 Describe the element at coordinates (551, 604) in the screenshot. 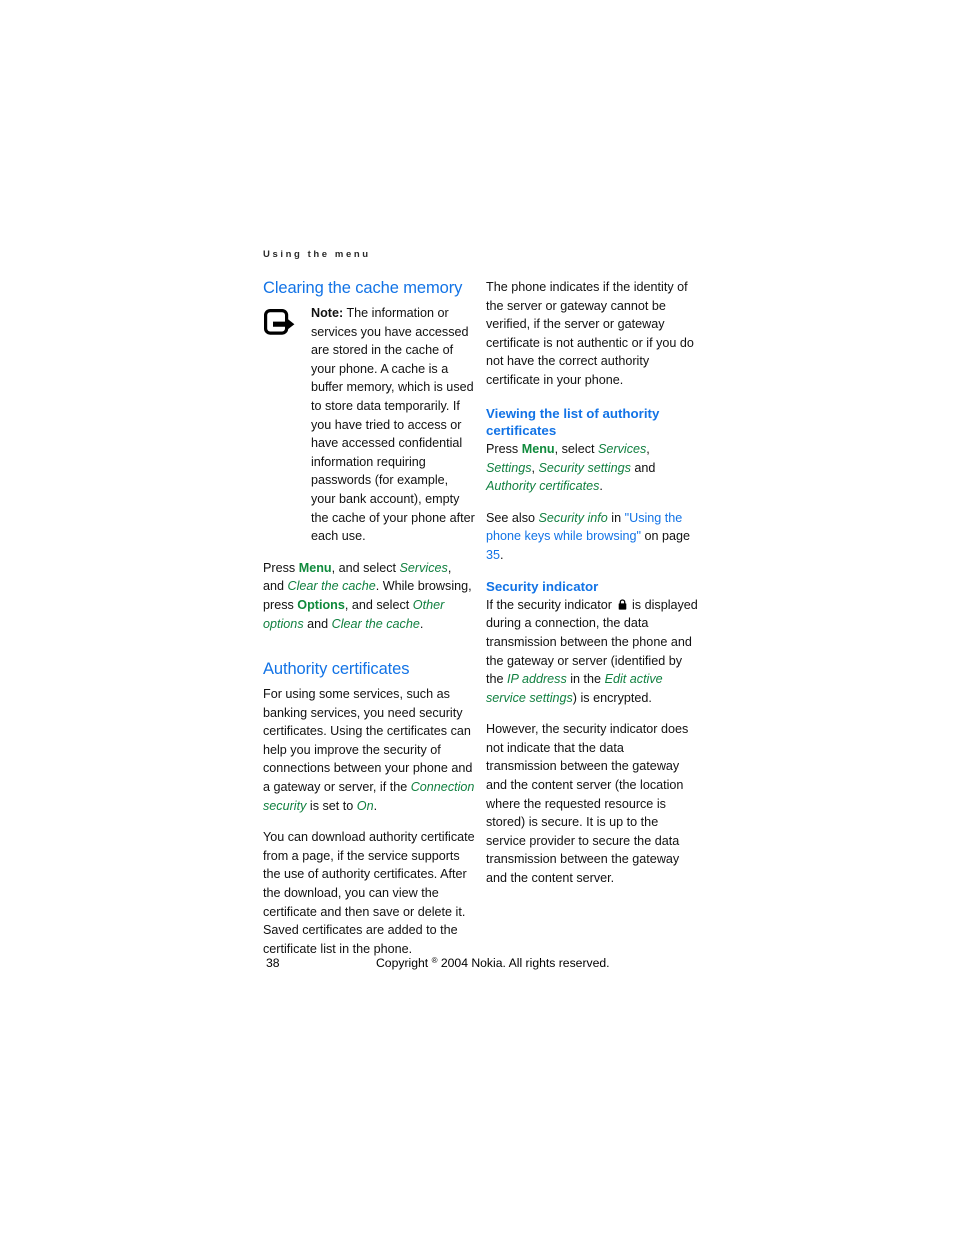

I see `text-fragment: If the security indicator` at that location.